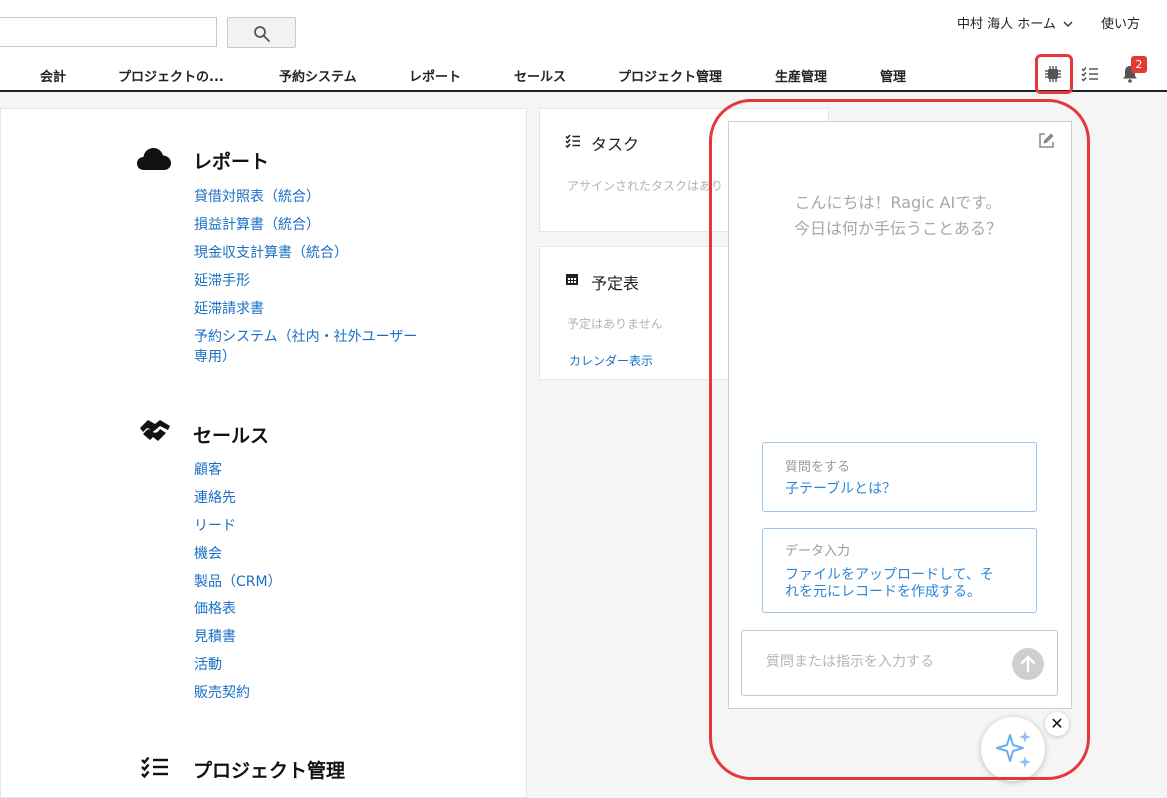 The image size is (1167, 798). Describe the element at coordinates (306, 337) in the screenshot. I see `link-reservation-line1: 予約システム（社内・社外ユーザー` at that location.